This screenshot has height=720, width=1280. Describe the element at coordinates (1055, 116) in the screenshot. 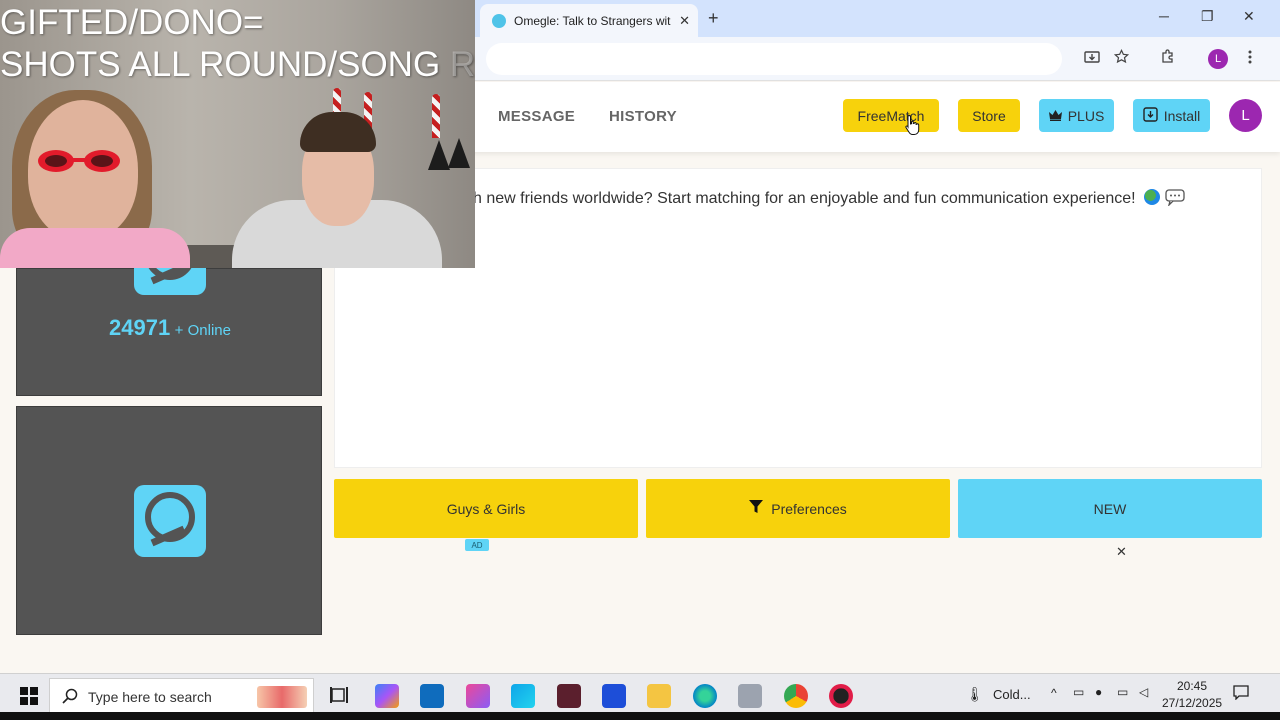

I see `crown-icon` at that location.